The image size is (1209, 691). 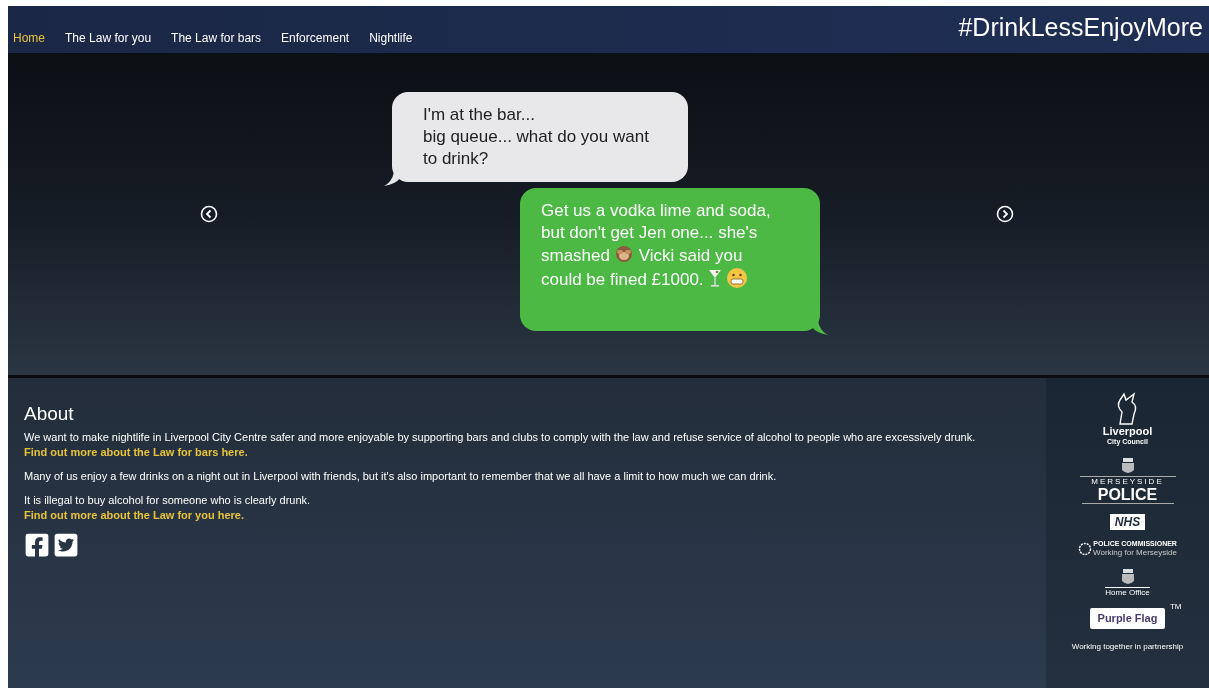 What do you see at coordinates (136, 452) in the screenshot?
I see `about-link: Find out more about the Law for bars here.` at bounding box center [136, 452].